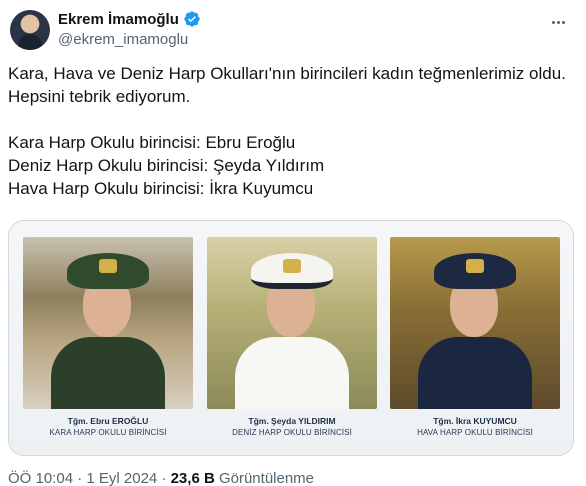 This screenshot has width=586, height=486. Describe the element at coordinates (558, 22) in the screenshot. I see `more-options-icon` at that location.